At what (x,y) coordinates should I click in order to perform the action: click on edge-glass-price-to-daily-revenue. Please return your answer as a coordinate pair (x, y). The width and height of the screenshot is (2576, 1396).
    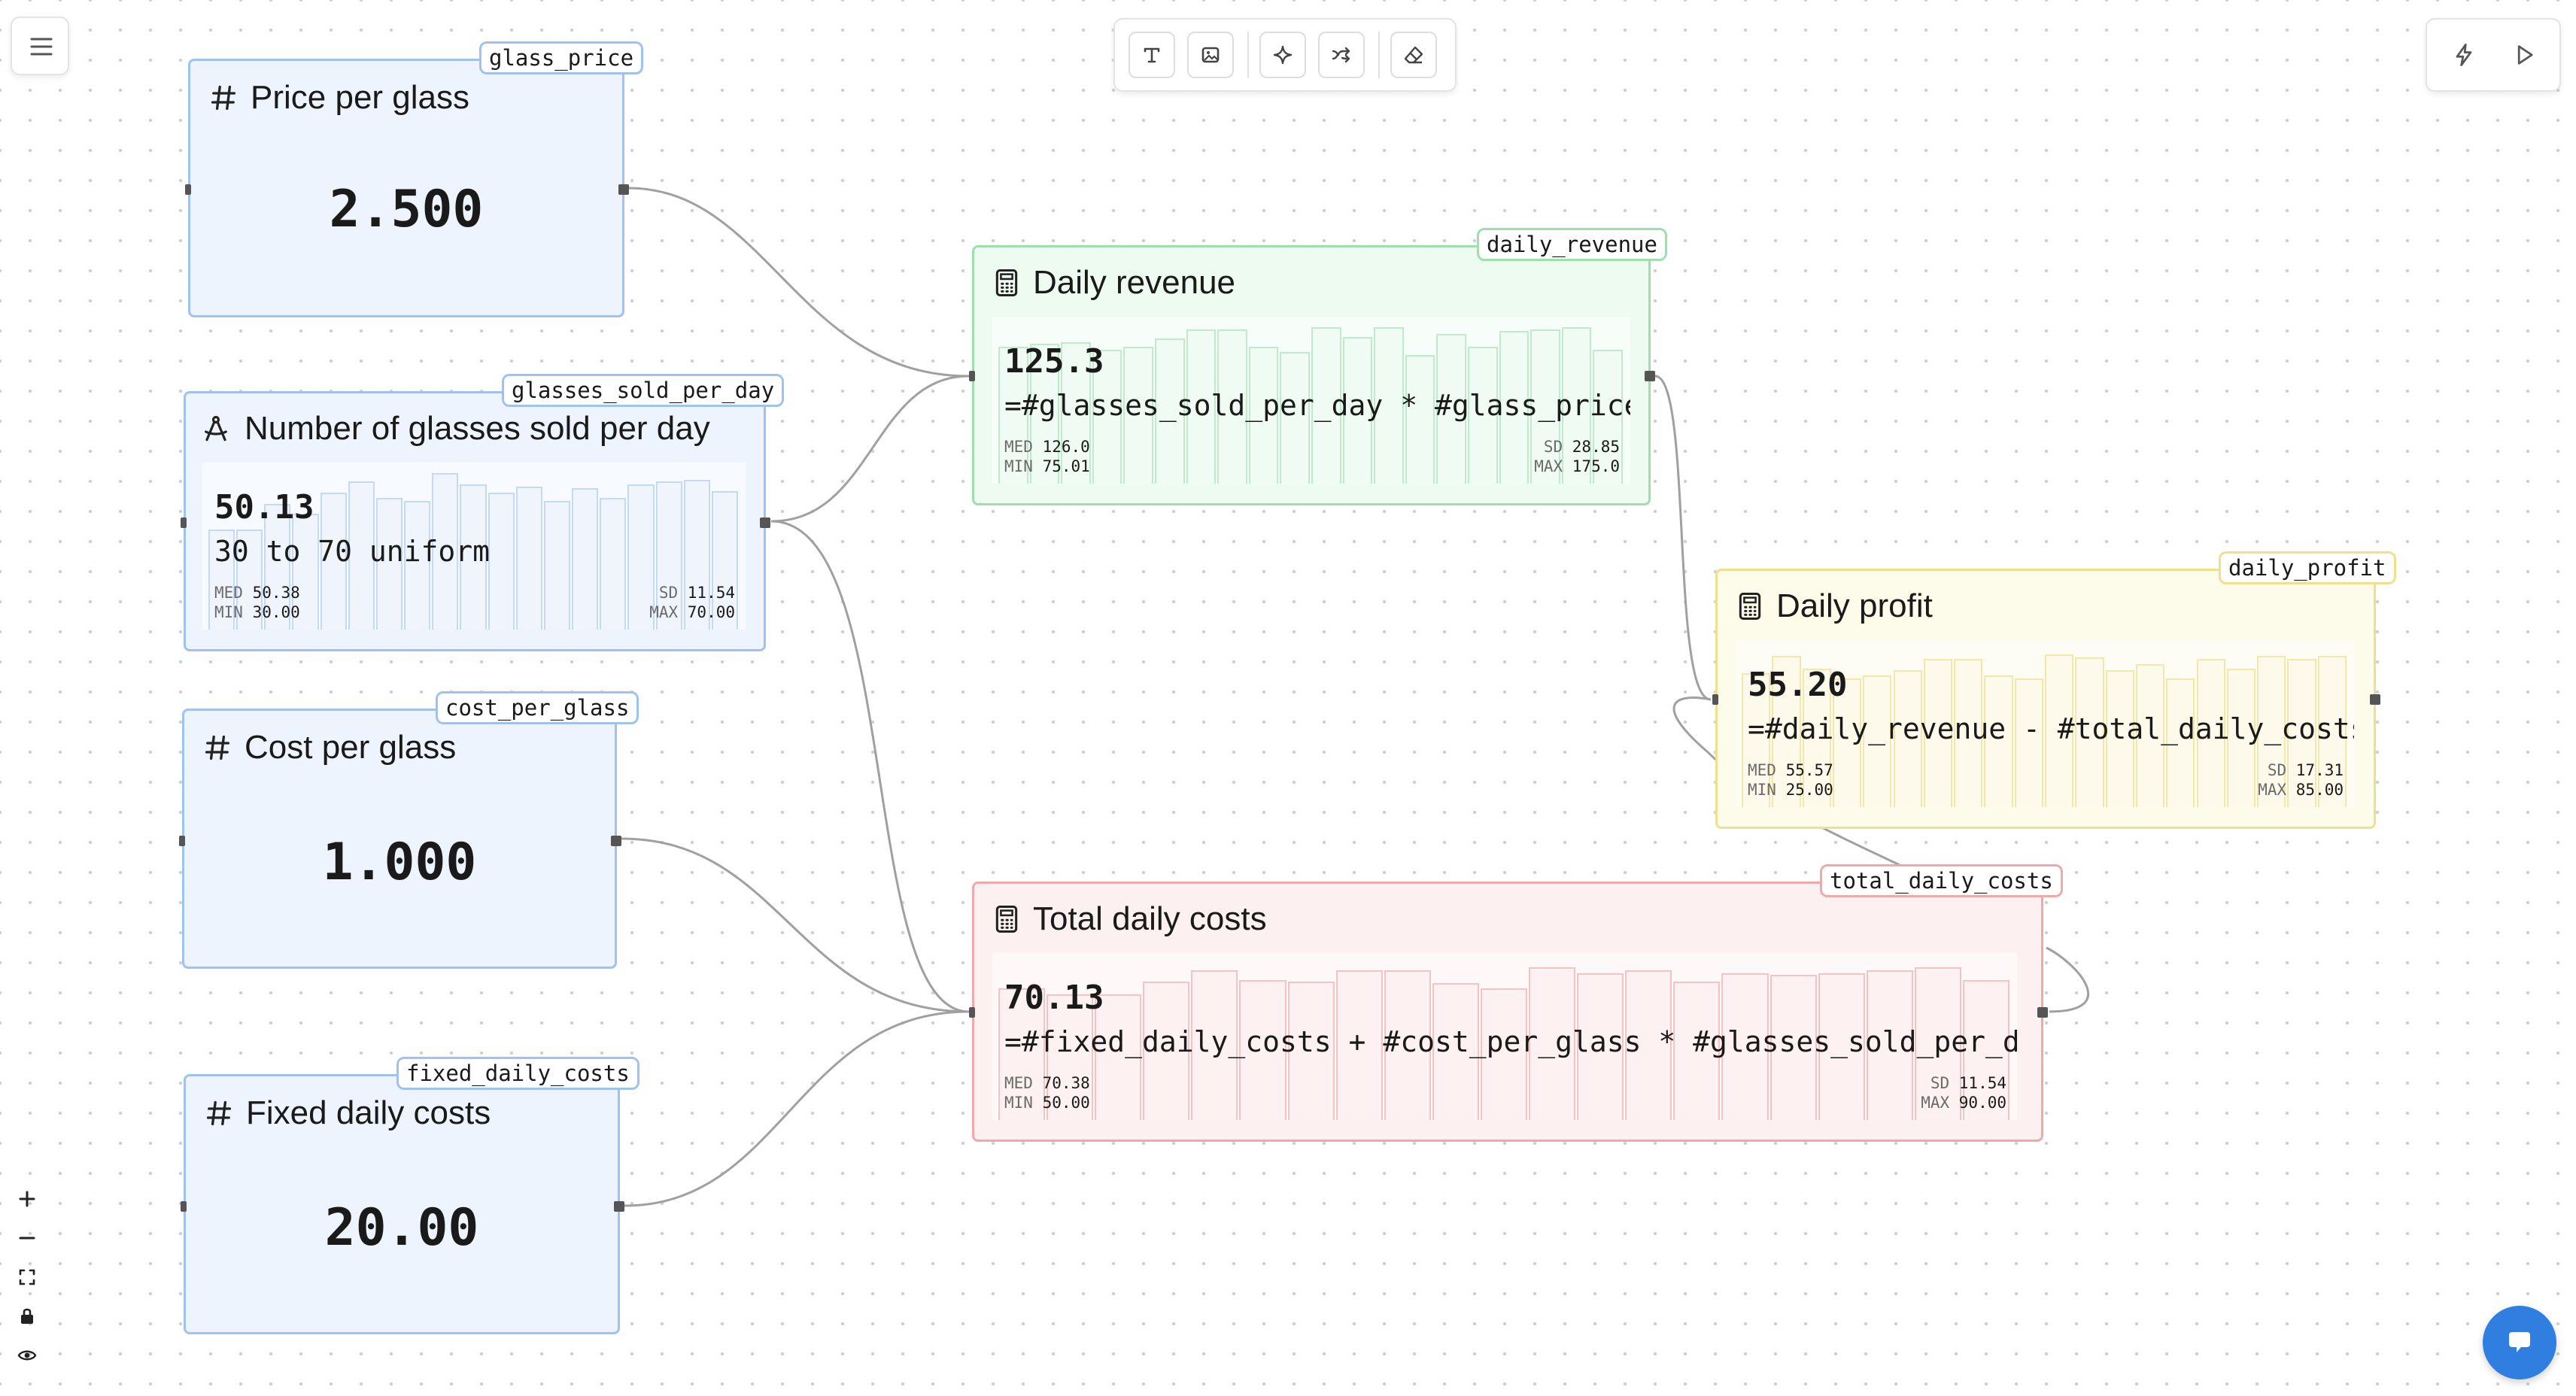
    Looking at the image, I should click on (799, 282).